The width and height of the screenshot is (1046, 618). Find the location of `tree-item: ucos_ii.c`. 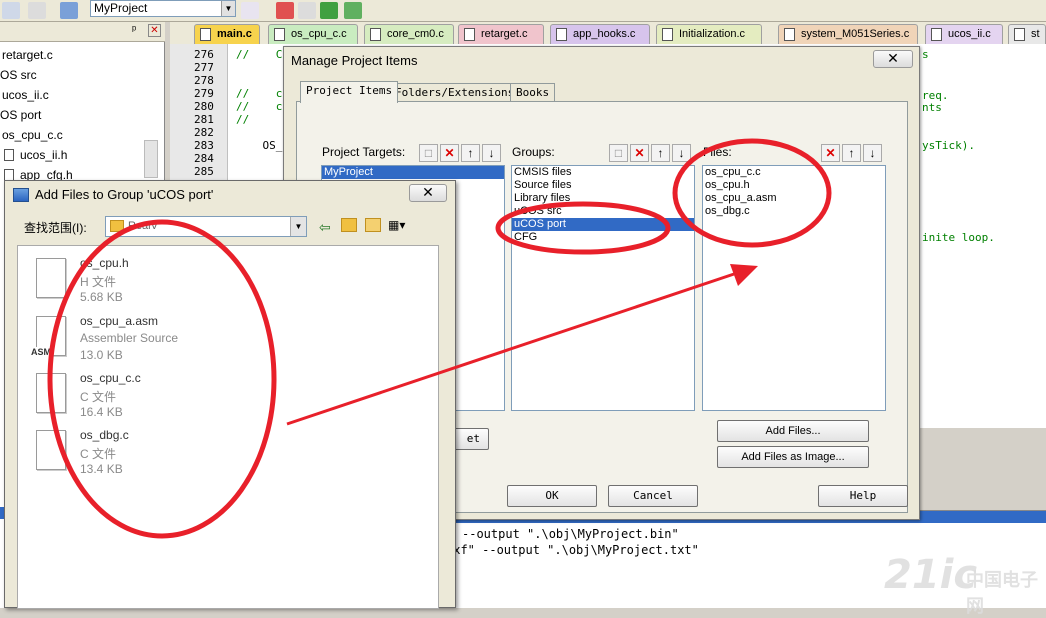

tree-item: ucos_ii.c is located at coordinates (25, 95).